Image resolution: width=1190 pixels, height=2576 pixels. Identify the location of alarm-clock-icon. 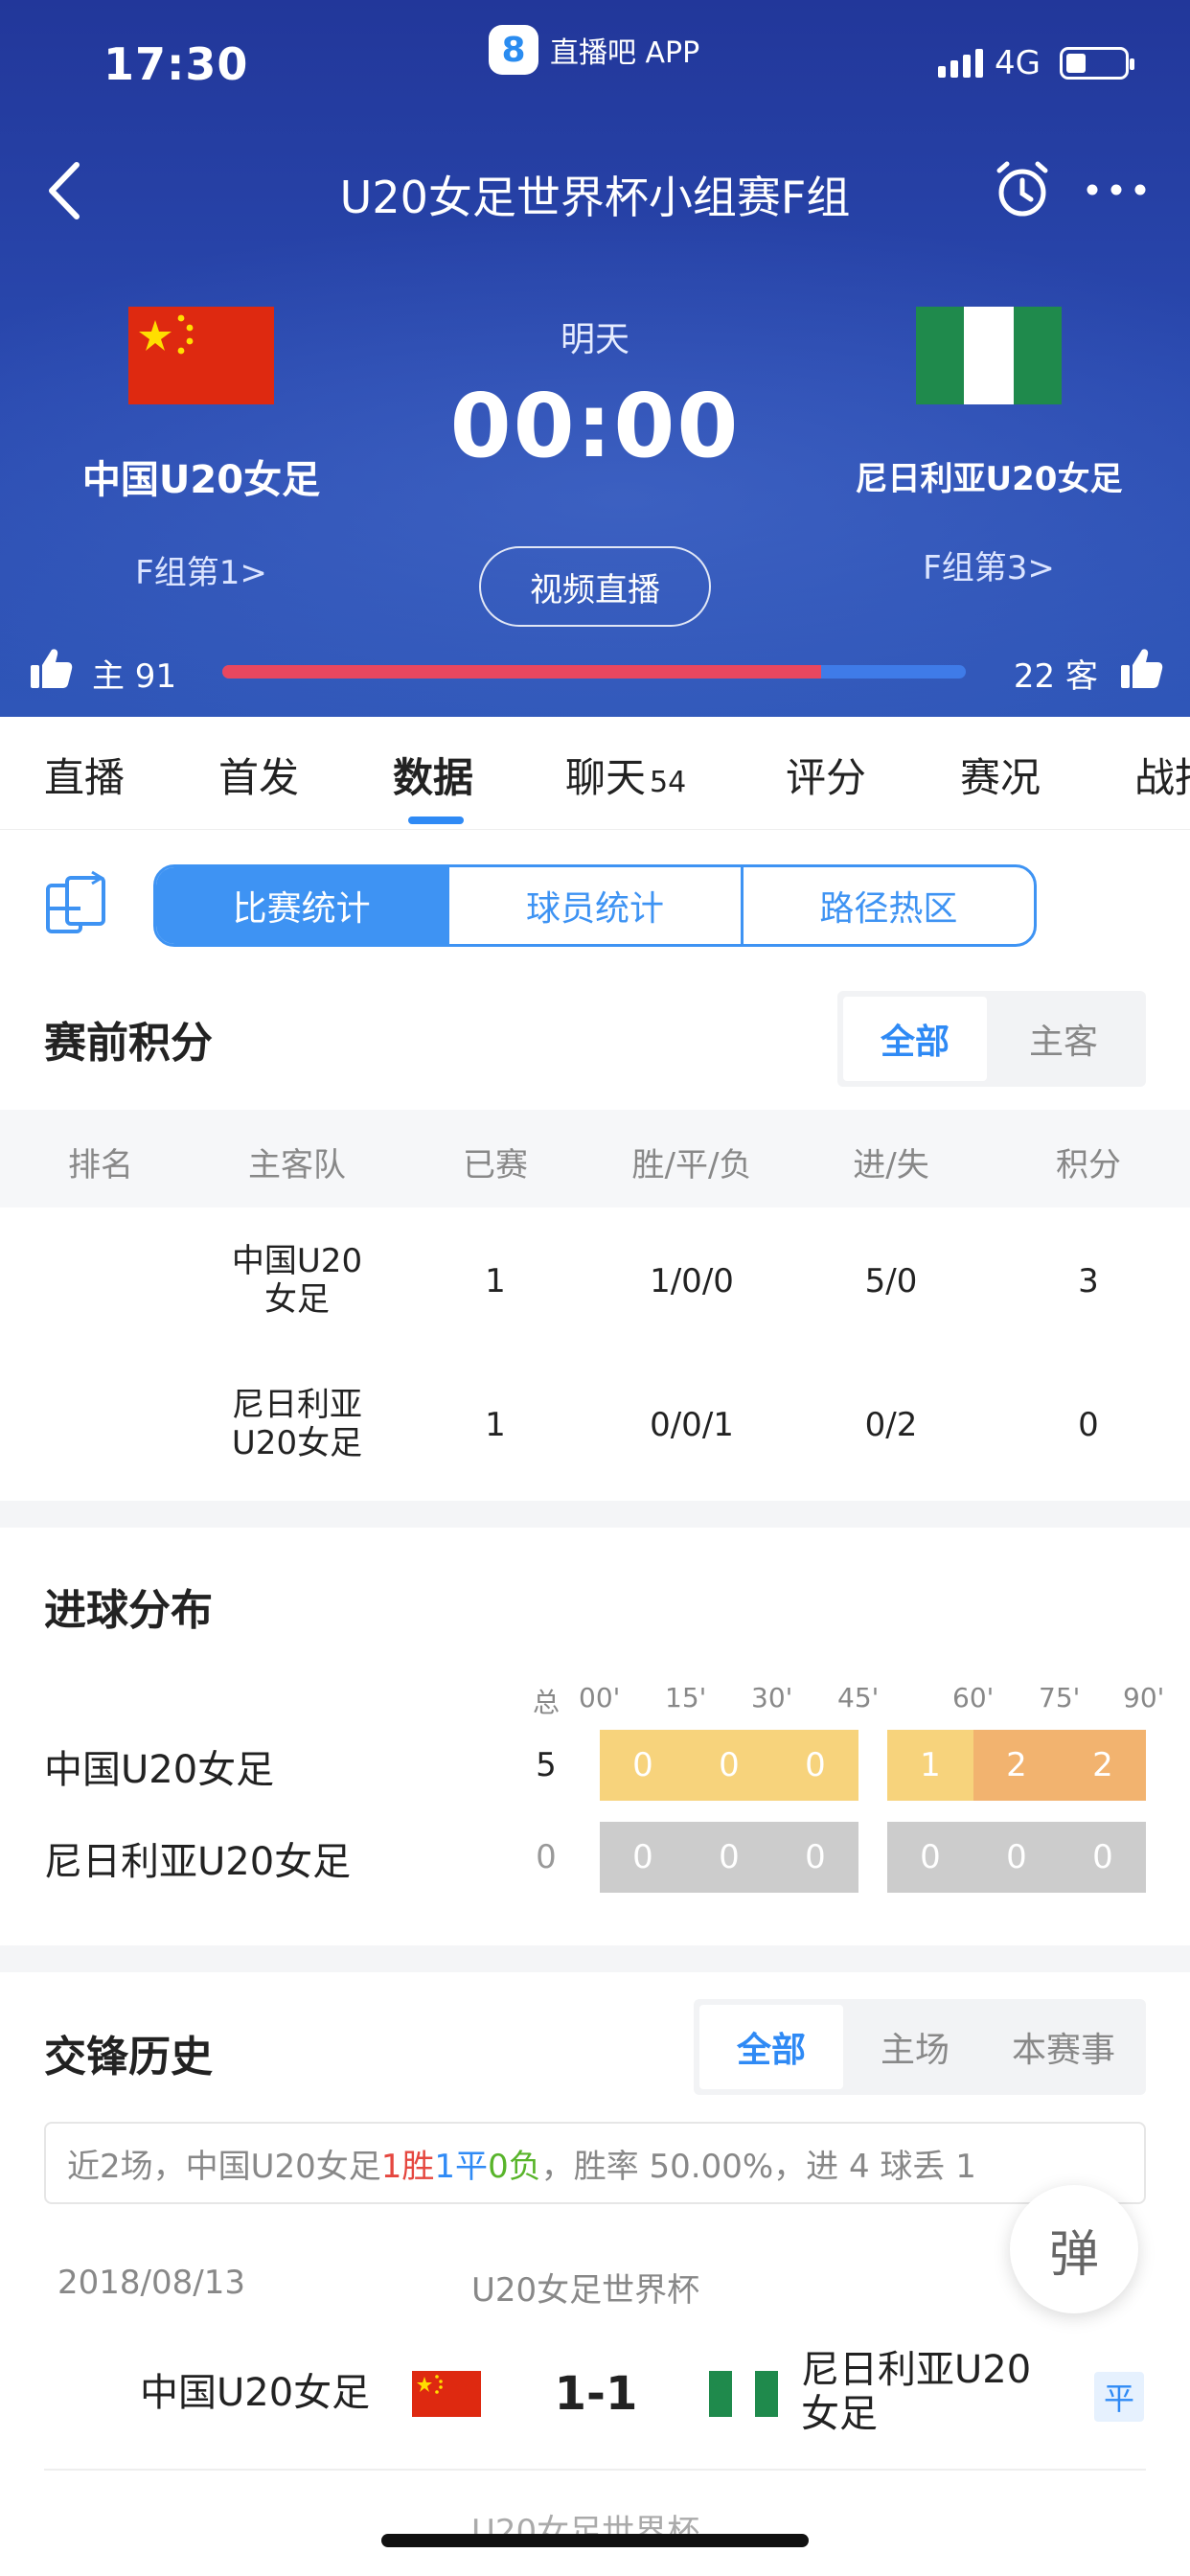
(1022, 189).